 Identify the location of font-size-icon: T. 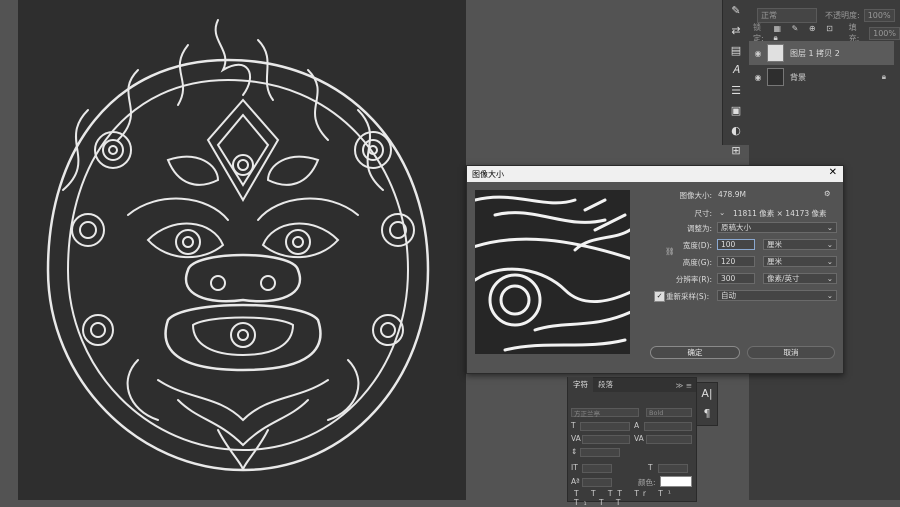
(573, 425).